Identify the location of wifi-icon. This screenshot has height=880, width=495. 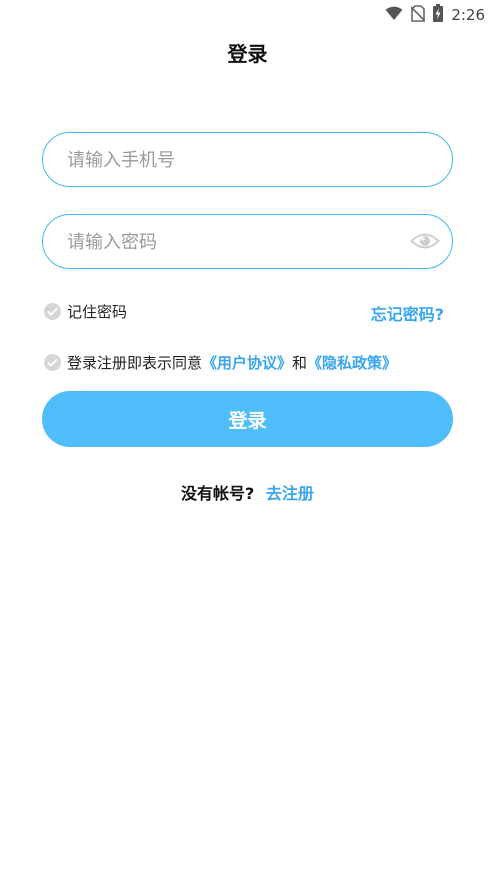
(394, 15).